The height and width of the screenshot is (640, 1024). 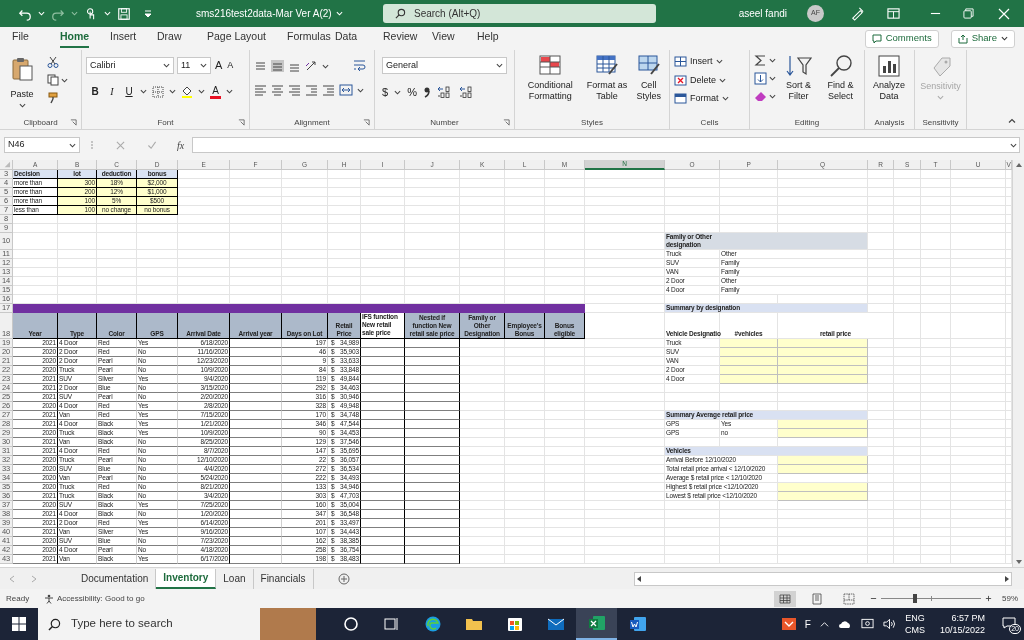 What do you see at coordinates (36, 38) in the screenshot?
I see `menu-tab: File` at bounding box center [36, 38].